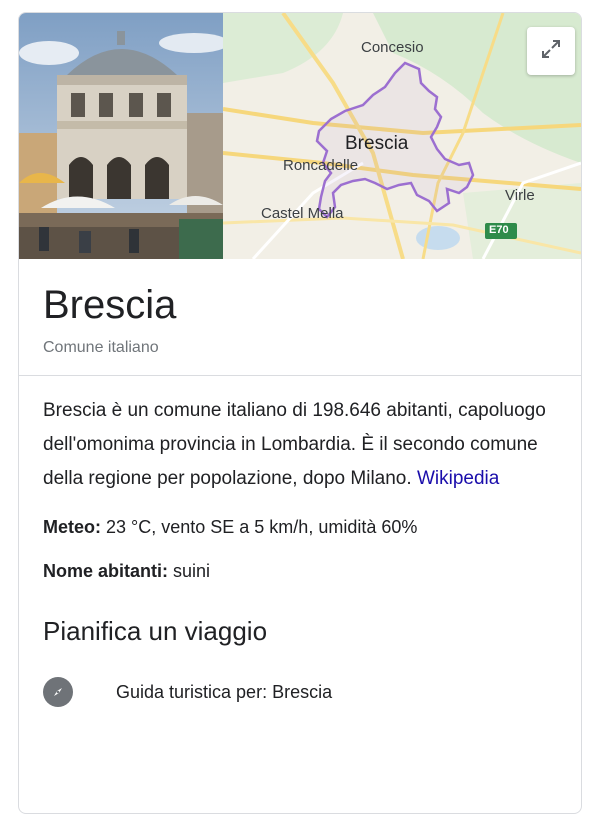  What do you see at coordinates (520, 195) in the screenshot?
I see `map-label-virle: Virle` at bounding box center [520, 195].